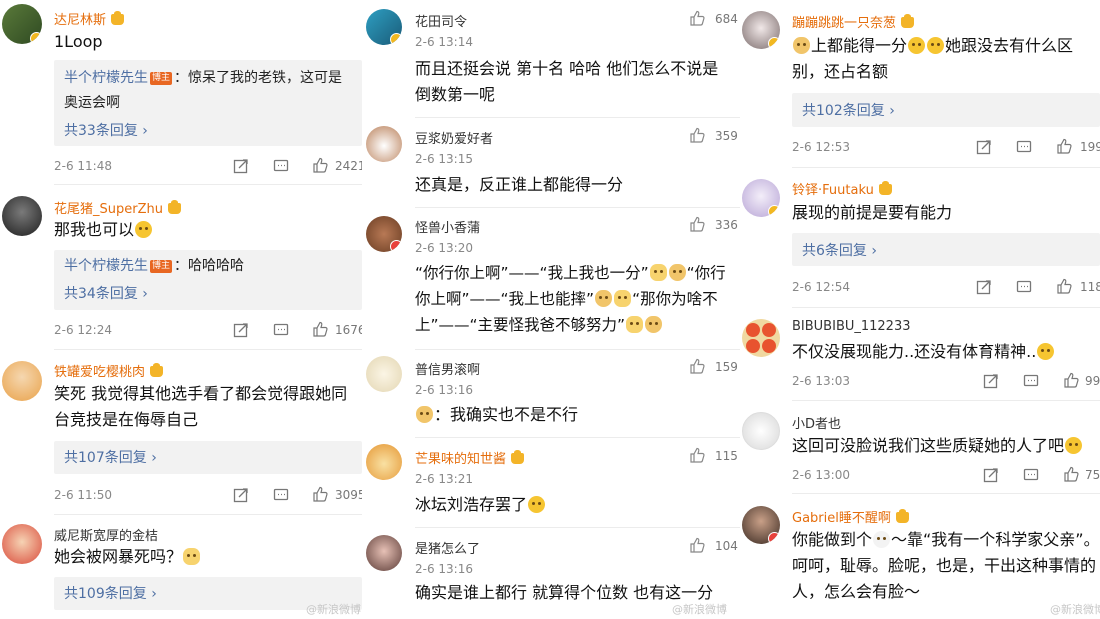 The height and width of the screenshot is (619, 1100). What do you see at coordinates (109, 370) in the screenshot?
I see `username: 铁罐爱吃樱桃肉` at bounding box center [109, 370].